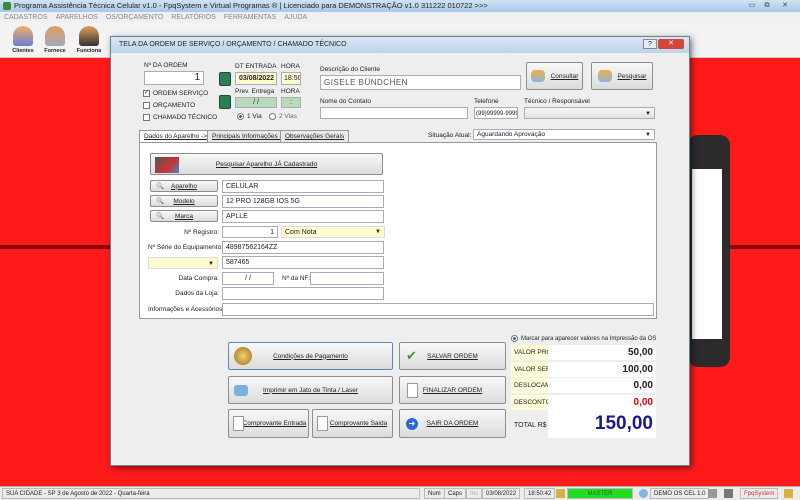 This screenshot has width=800, height=500. I want to click on help-button: ?, so click(650, 44).